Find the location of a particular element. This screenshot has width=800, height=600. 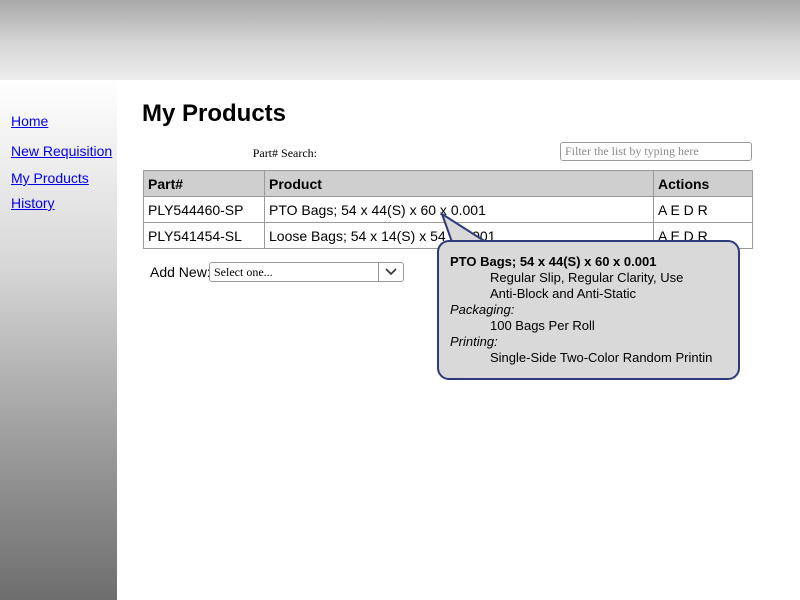

tooltip-packaging-label: Packaging: is located at coordinates (482, 309).